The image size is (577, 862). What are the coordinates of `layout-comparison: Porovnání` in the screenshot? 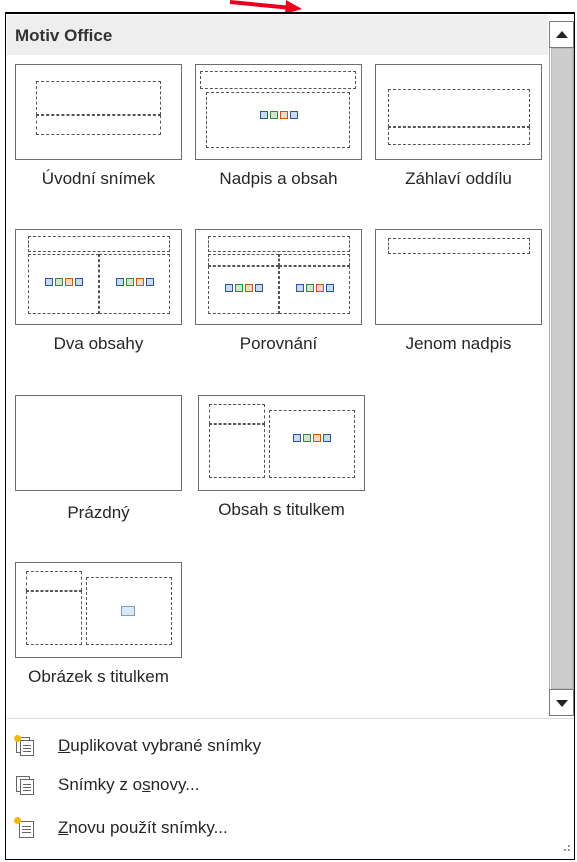 It's located at (278, 294).